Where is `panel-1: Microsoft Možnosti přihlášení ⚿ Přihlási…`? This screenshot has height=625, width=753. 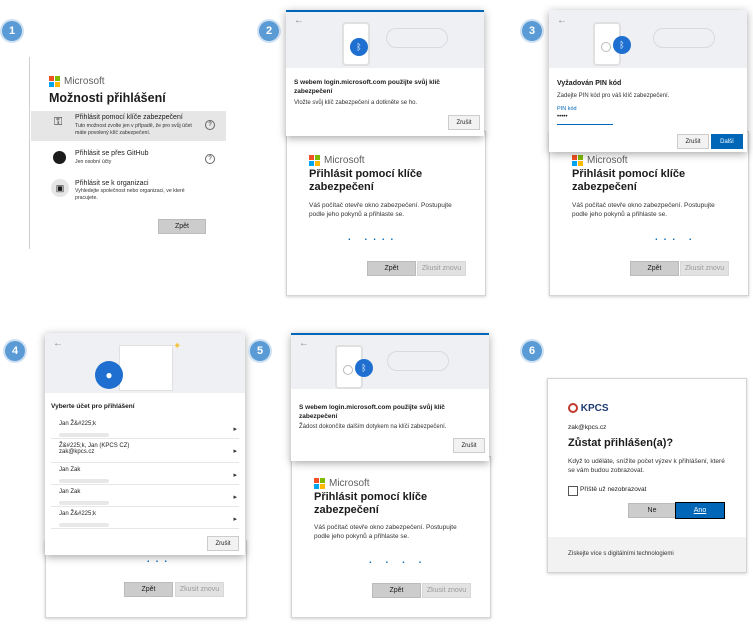
panel-1: Microsoft Možnosti přihlášení ⚿ Přihlási… is located at coordinates (127, 153).